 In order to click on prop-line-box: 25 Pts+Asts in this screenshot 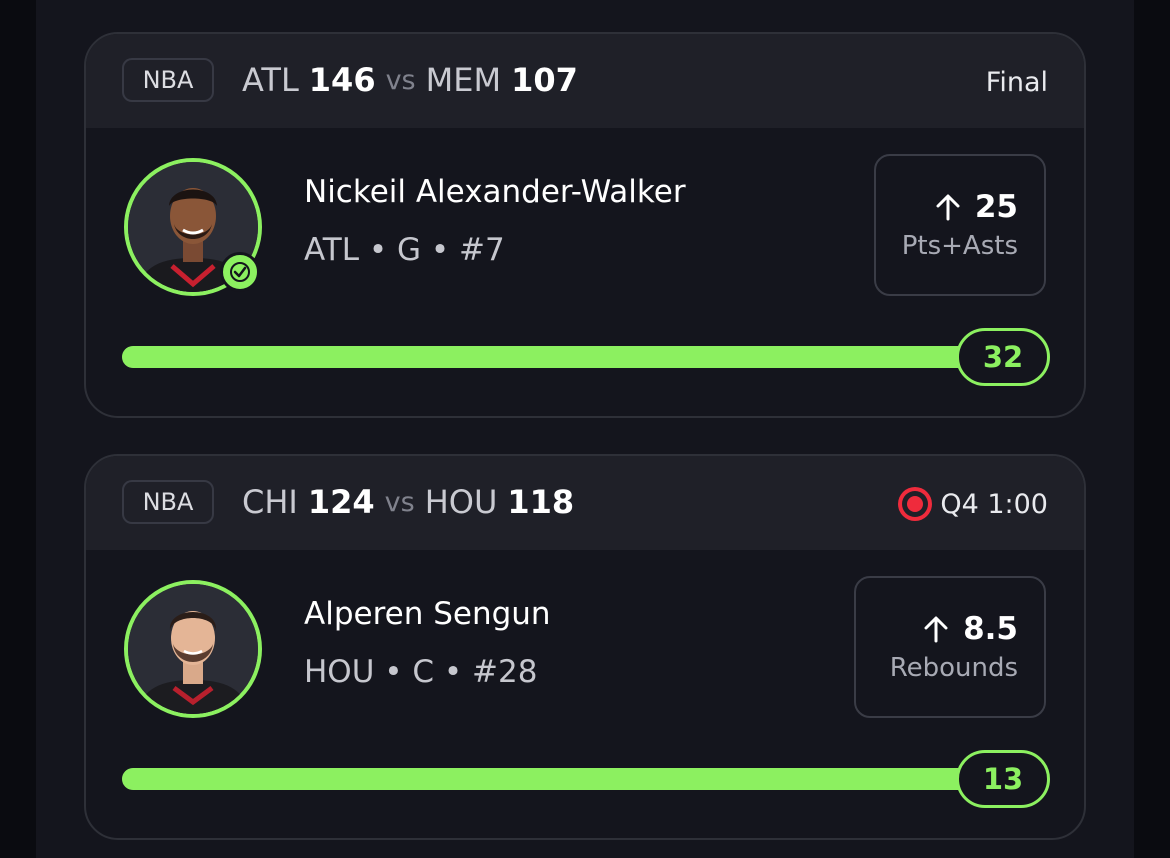, I will do `click(960, 225)`.